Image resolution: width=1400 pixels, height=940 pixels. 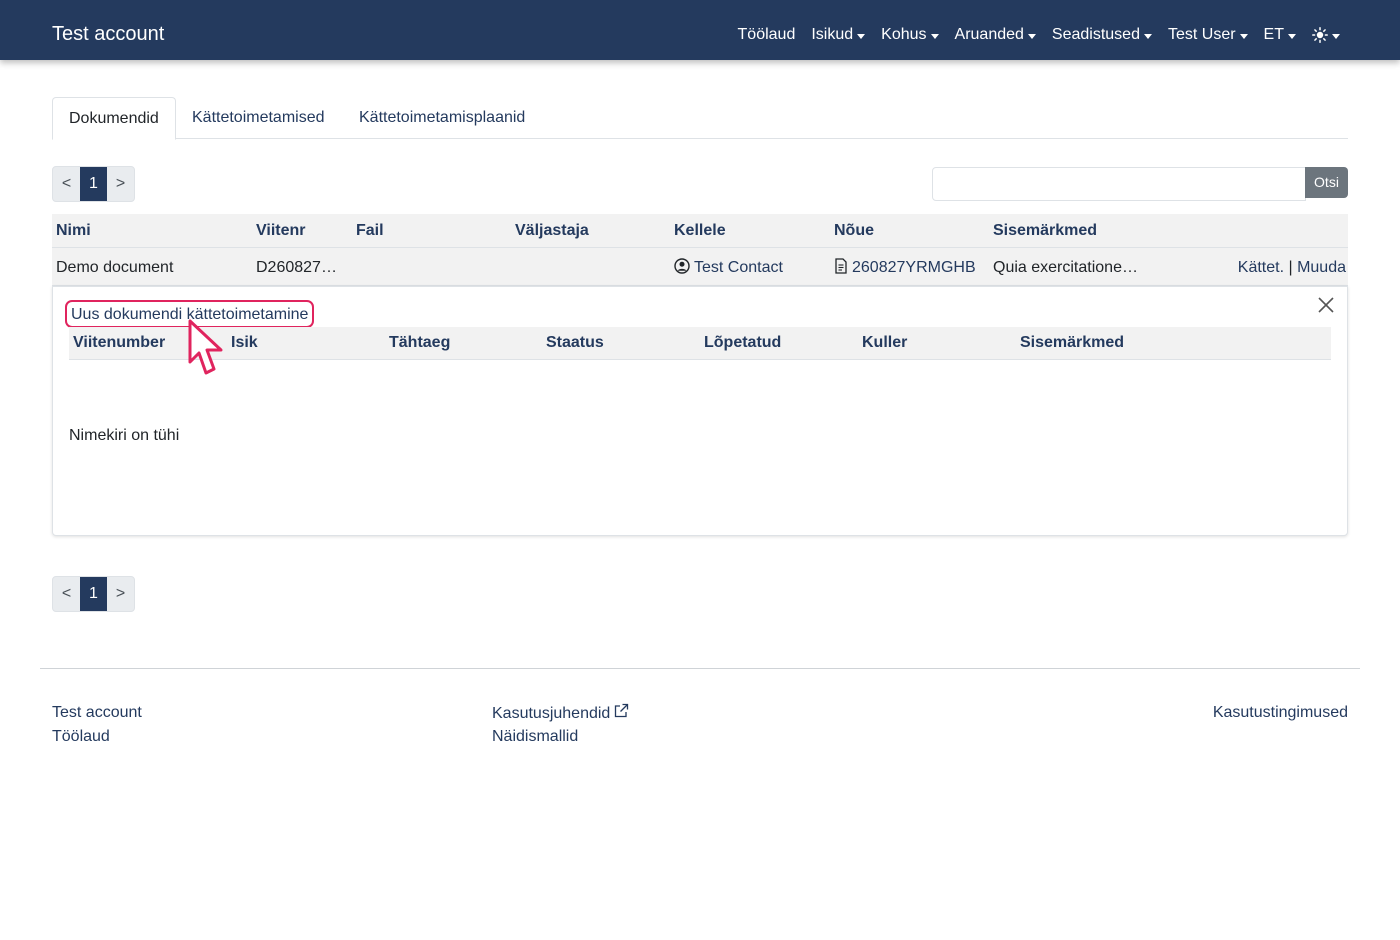 I want to click on col-header-kuller: Kuller, so click(x=884, y=343).